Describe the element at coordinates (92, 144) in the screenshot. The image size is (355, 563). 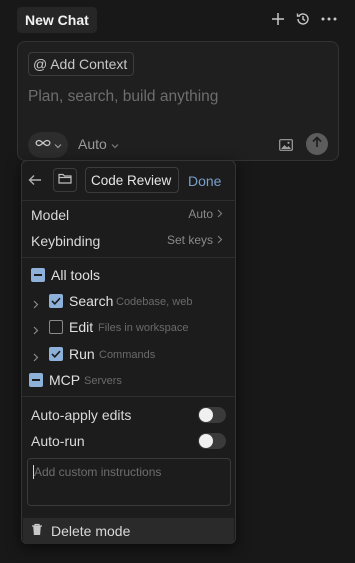
I see `model-selector-label: Auto` at that location.